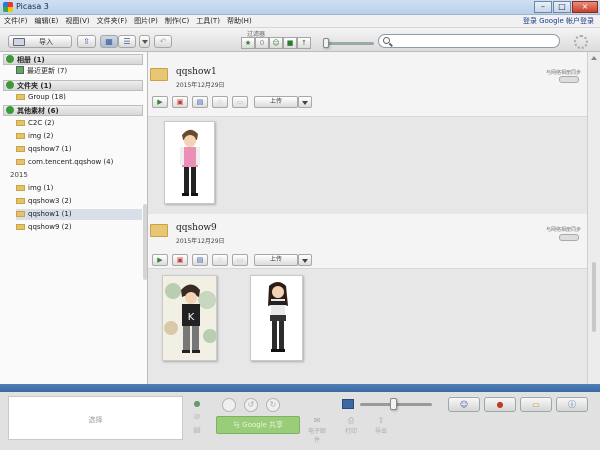 This screenshot has width=600, height=450. I want to click on window-title: Picasa 3, so click(32, 6).